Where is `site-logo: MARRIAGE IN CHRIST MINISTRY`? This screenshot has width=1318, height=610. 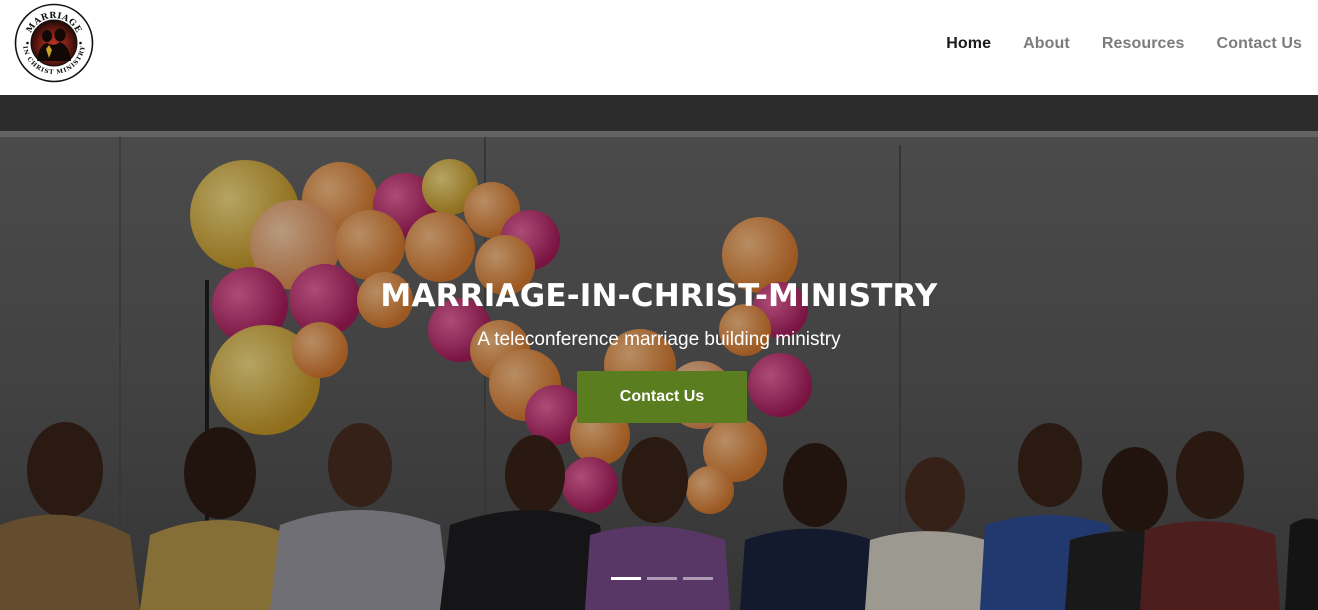
site-logo: MARRIAGE IN CHRIST MINISTRY is located at coordinates (54, 43).